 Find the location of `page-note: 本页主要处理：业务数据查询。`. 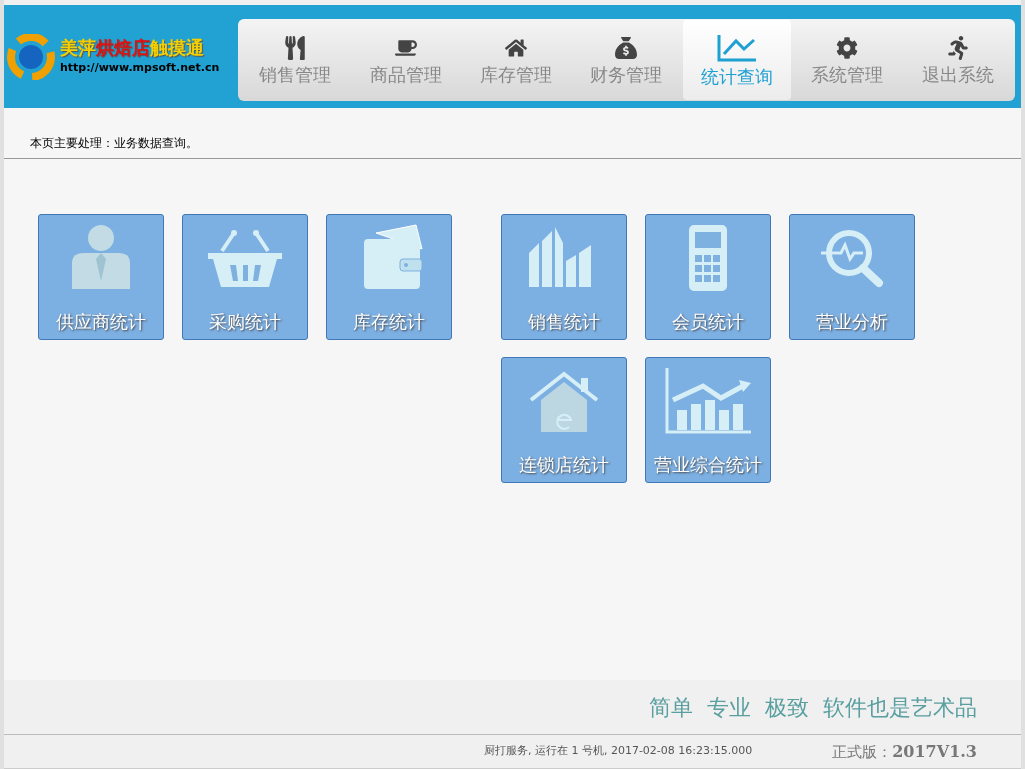

page-note: 本页主要处理：业务数据查询。 is located at coordinates (114, 143).